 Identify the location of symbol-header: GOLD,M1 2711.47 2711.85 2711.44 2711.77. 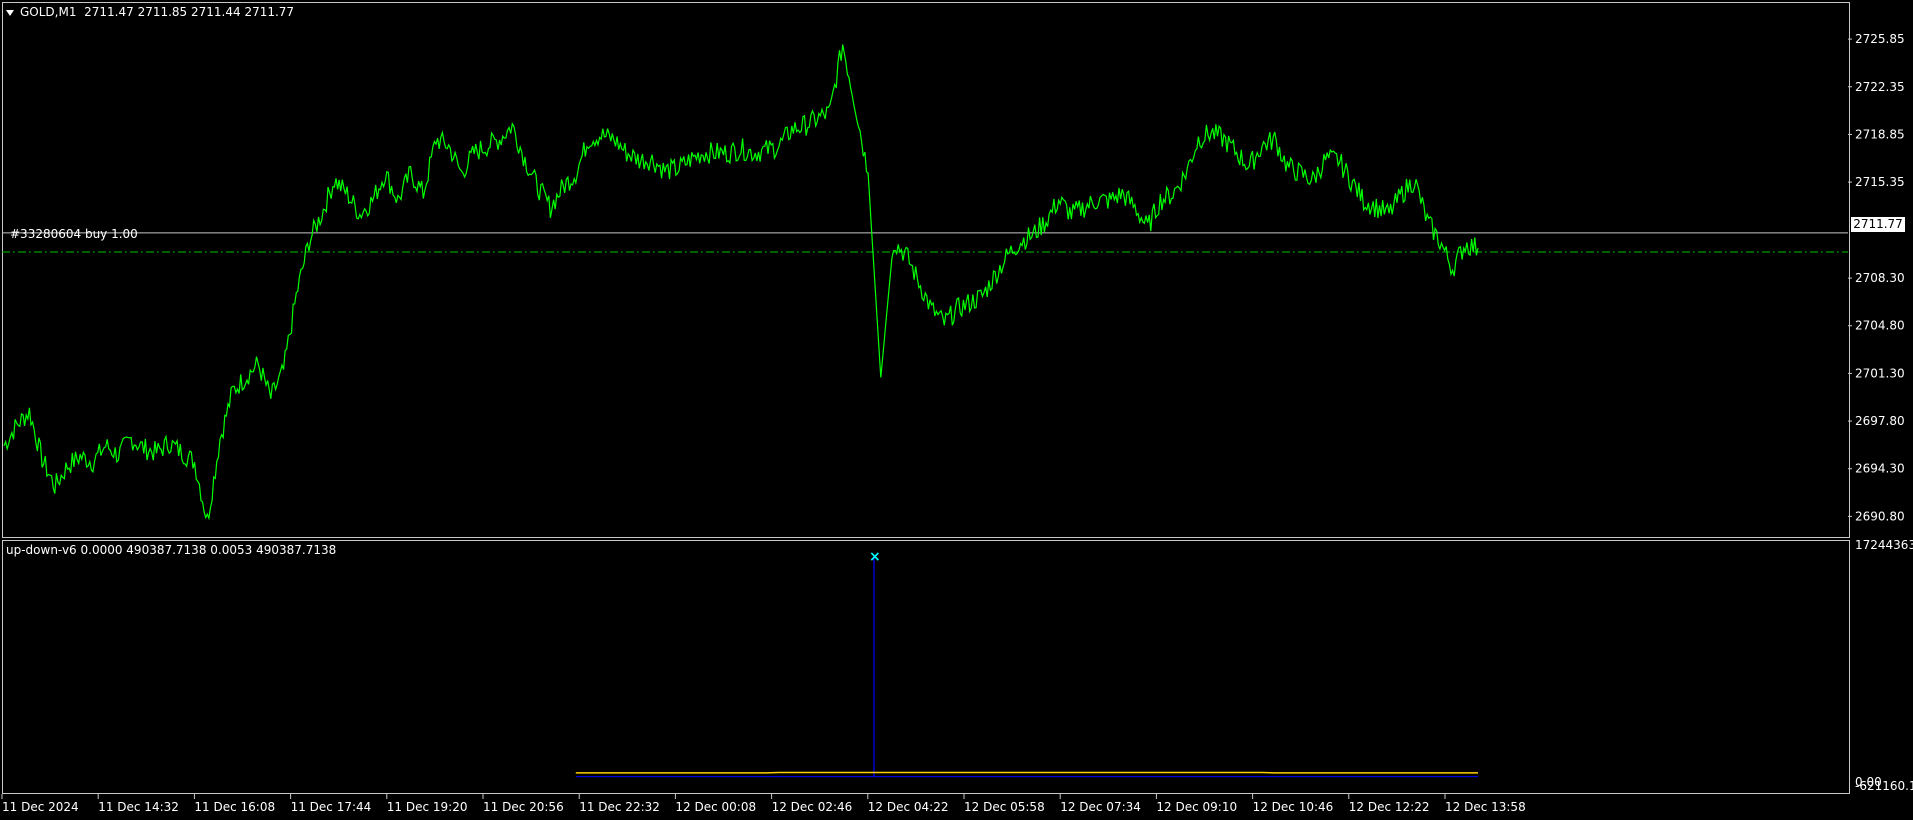
(150, 12).